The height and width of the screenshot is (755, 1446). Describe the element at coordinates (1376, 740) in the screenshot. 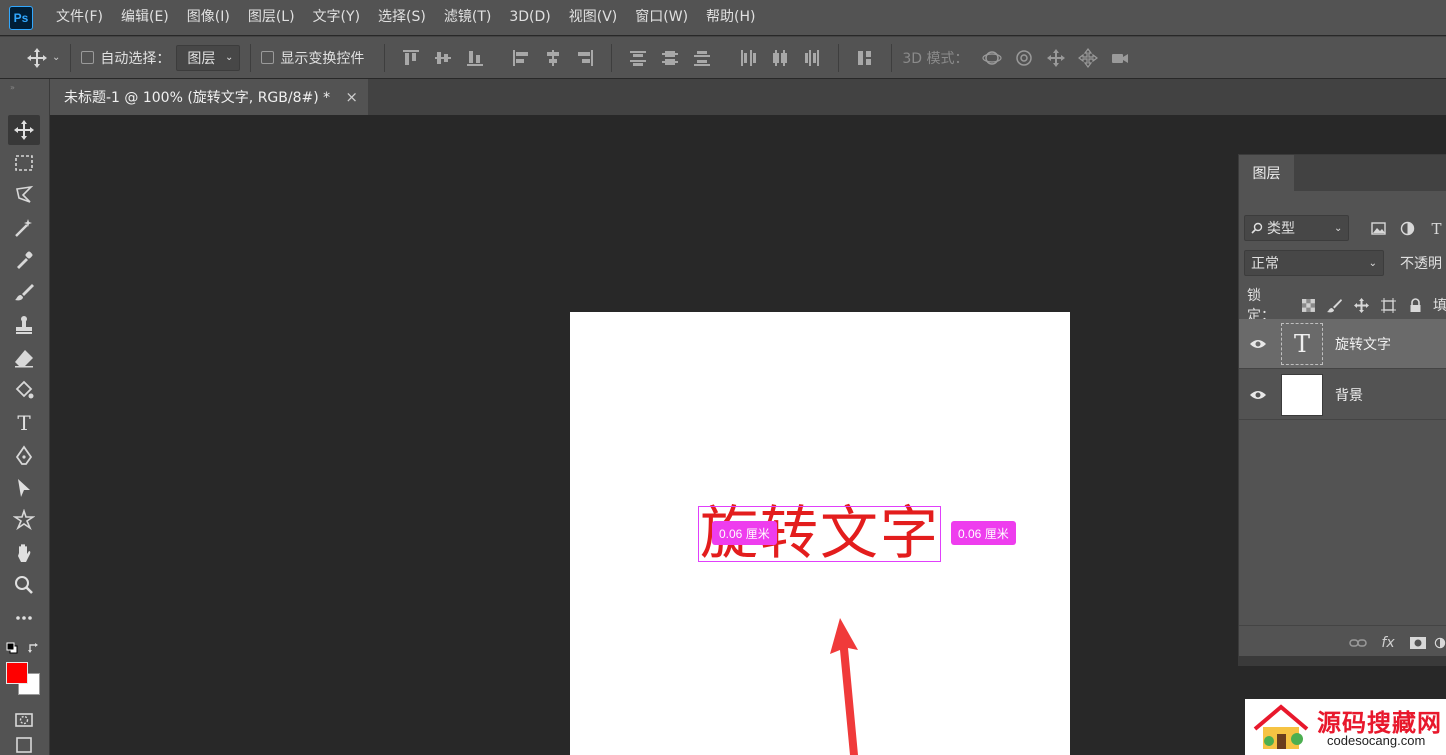

I see `watermark-url: codesocang.com` at that location.